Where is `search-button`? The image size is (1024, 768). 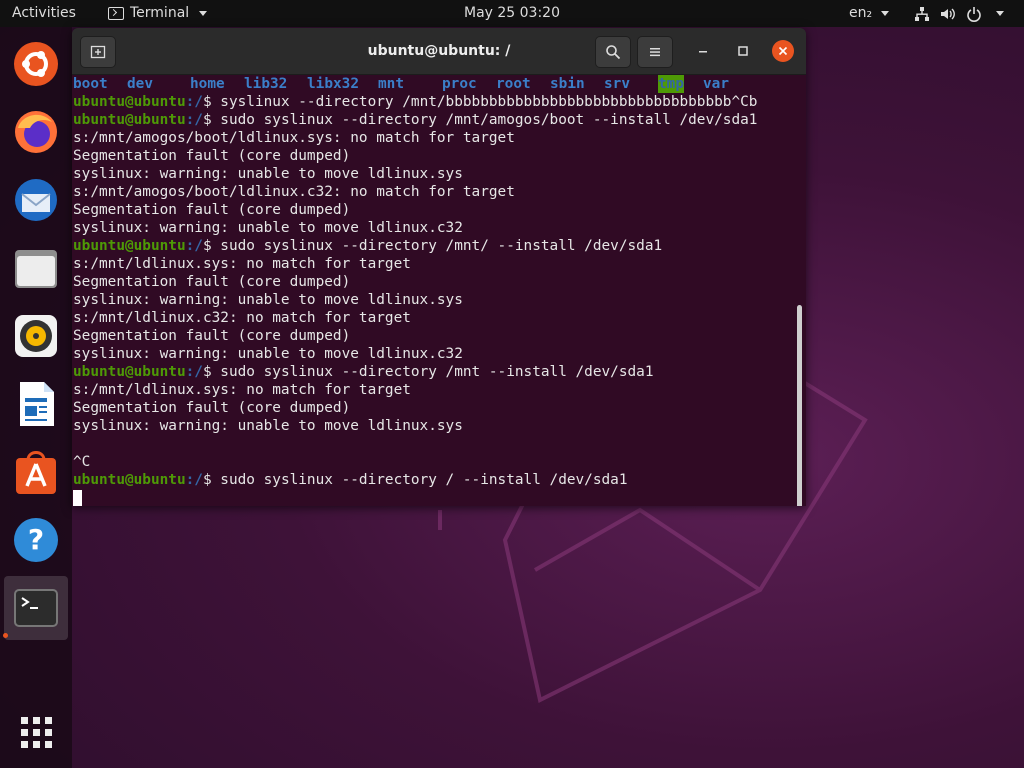
search-button is located at coordinates (613, 52).